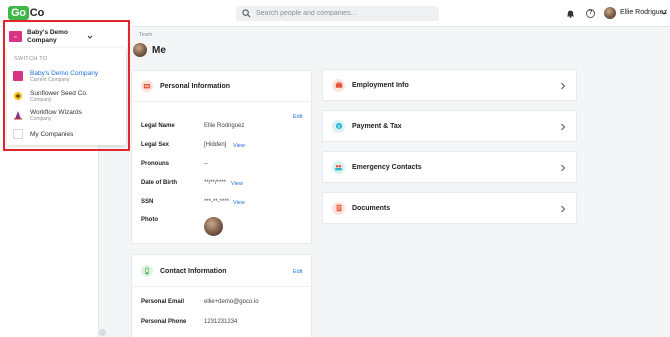 The height and width of the screenshot is (337, 670). I want to click on card-title: Contact Information, so click(193, 271).